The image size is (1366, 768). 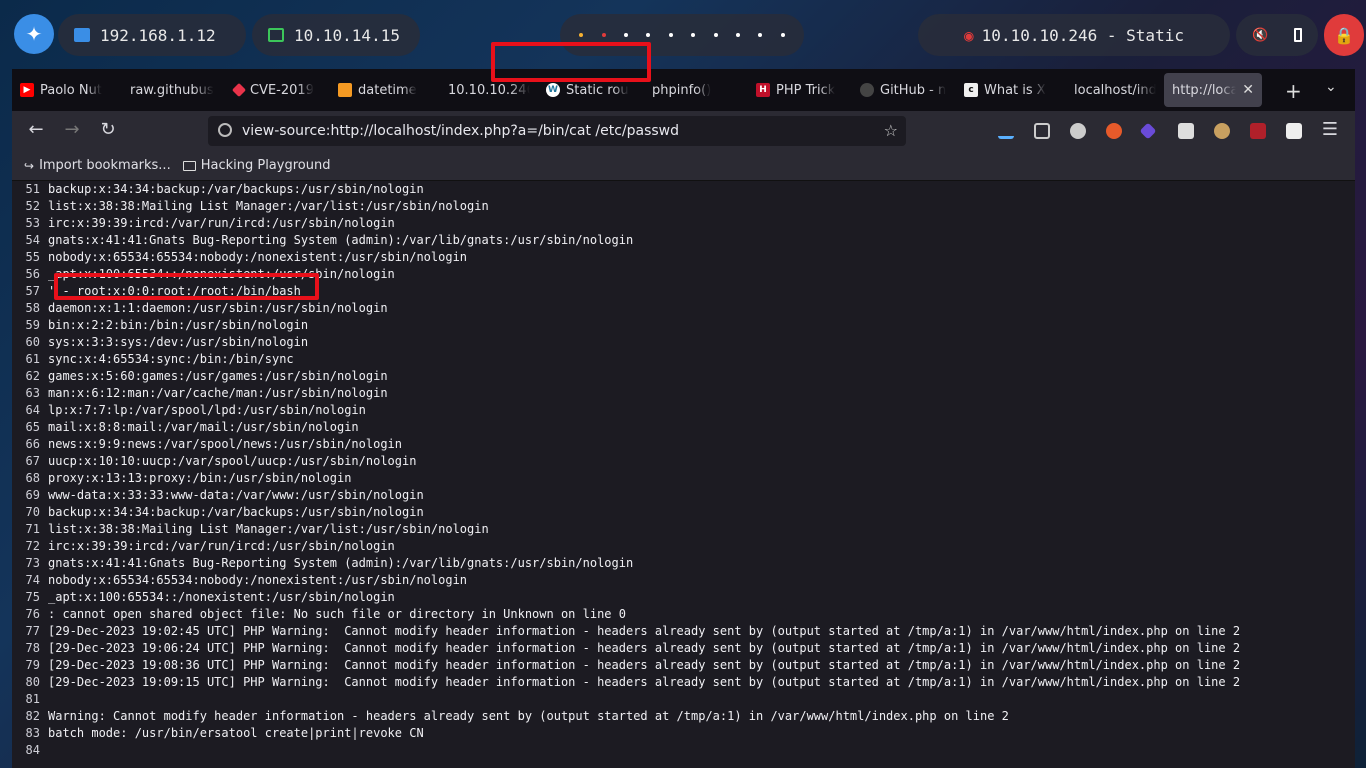 I want to click on qr-code-icon, so click(x=1294, y=131).